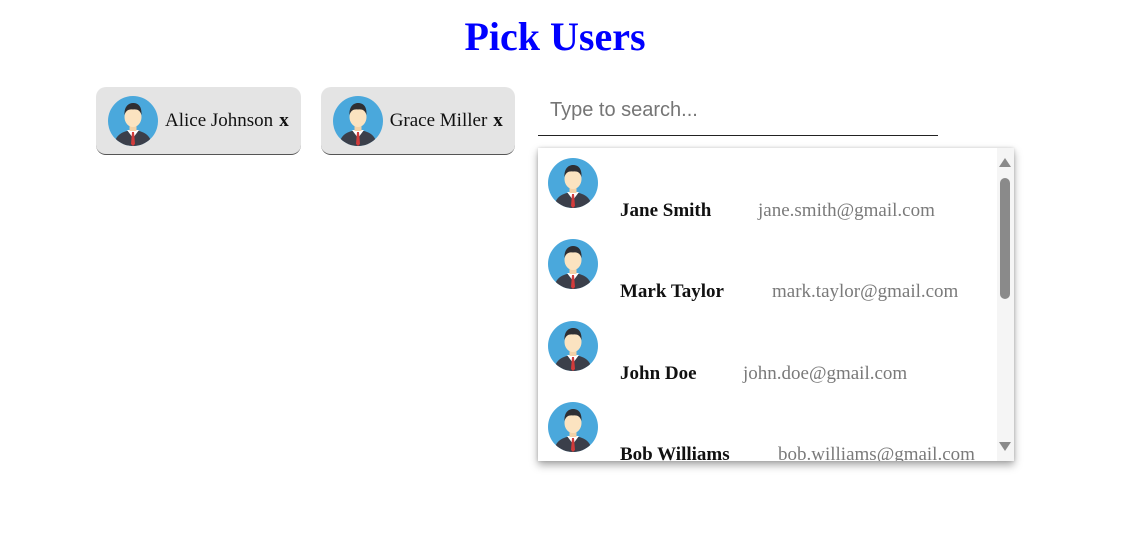 This screenshot has height=533, width=1128. What do you see at coordinates (865, 291) in the screenshot?
I see `suggestion-email: mark.taylor@gmail.com` at bounding box center [865, 291].